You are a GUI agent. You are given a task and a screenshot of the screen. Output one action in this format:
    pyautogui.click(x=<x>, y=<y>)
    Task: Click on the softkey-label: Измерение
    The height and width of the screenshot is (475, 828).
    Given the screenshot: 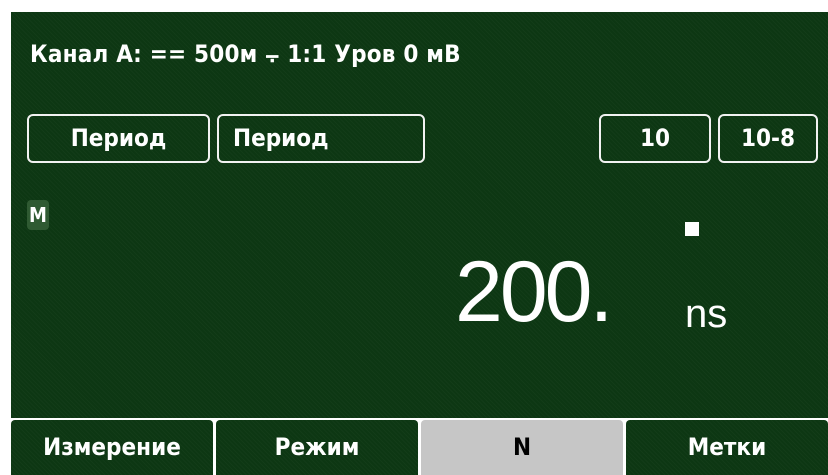 What is the action you would take?
    pyautogui.click(x=112, y=447)
    